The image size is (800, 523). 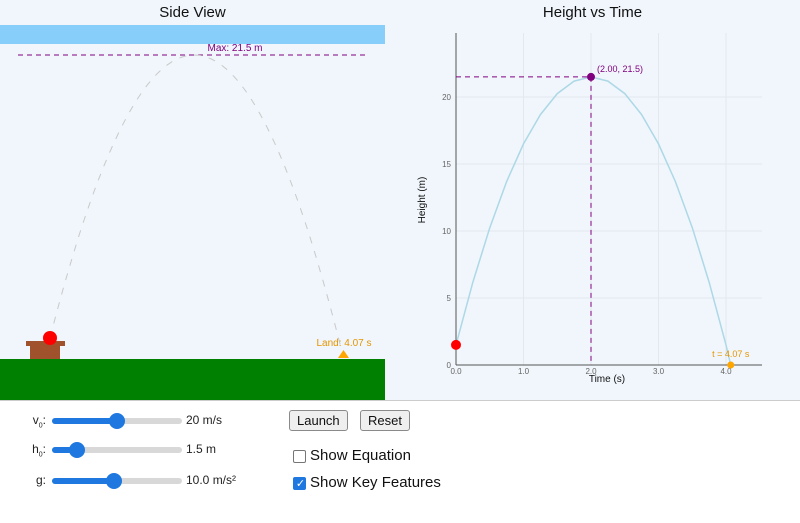 I want to click on show-equation-checkbox, so click(x=299, y=456).